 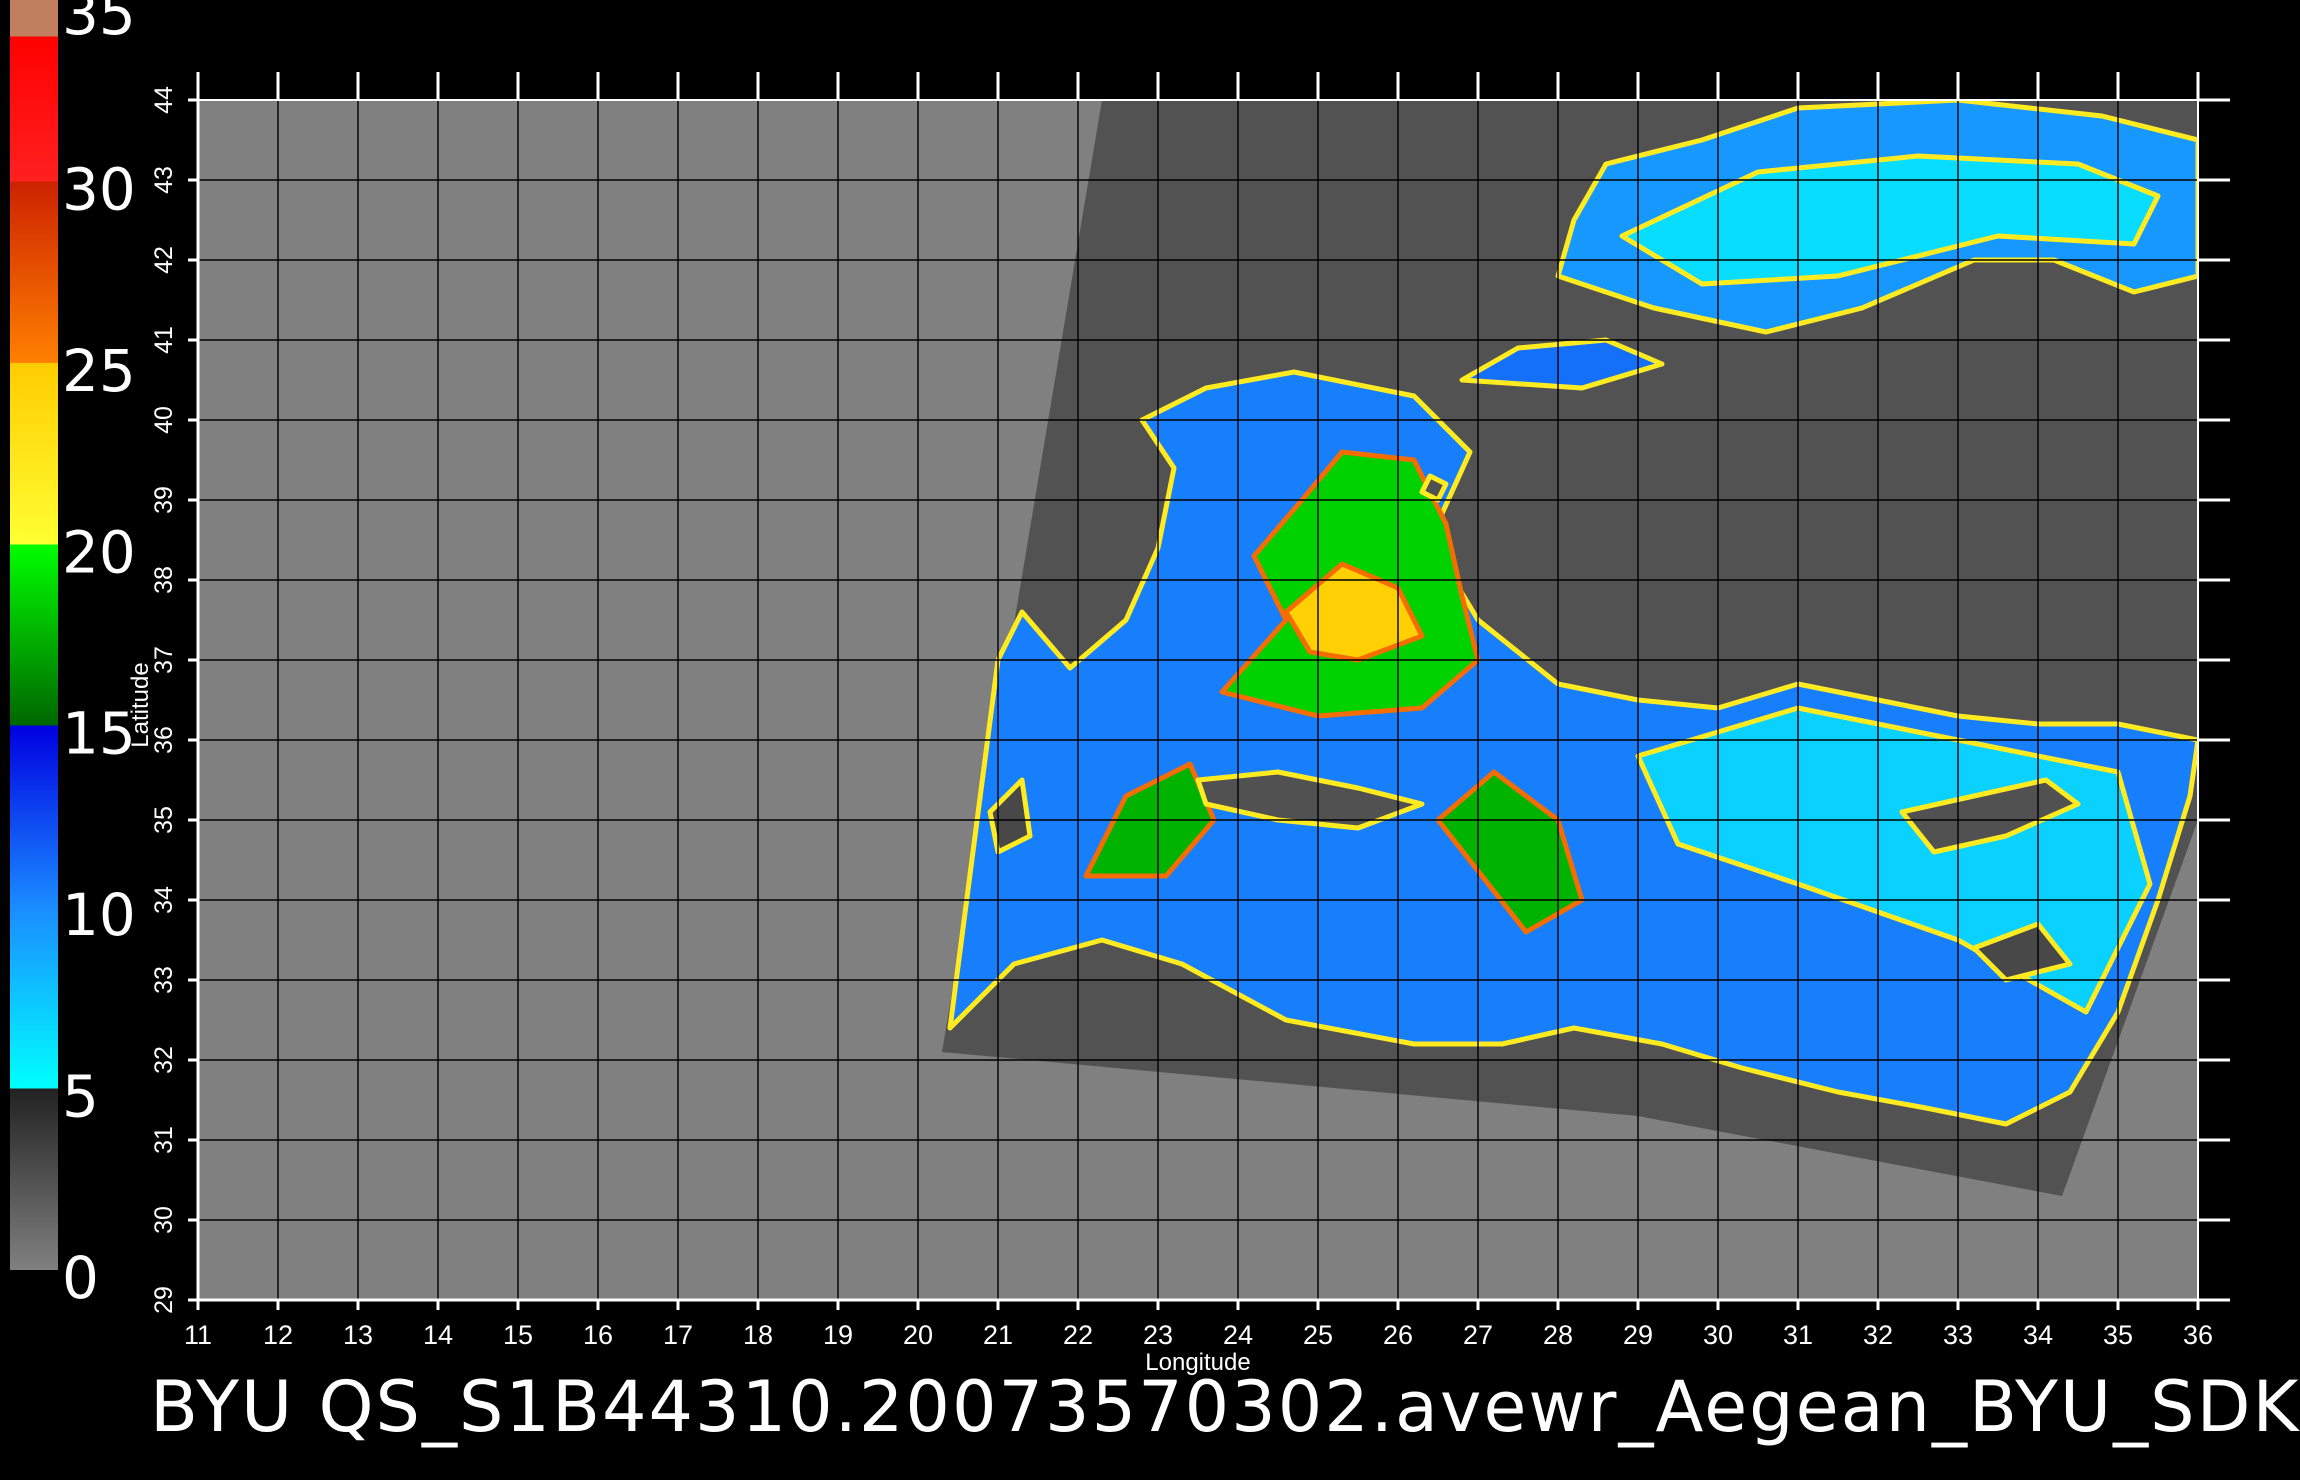 I want to click on y-tick-label: 31, so click(x=164, y=1140).